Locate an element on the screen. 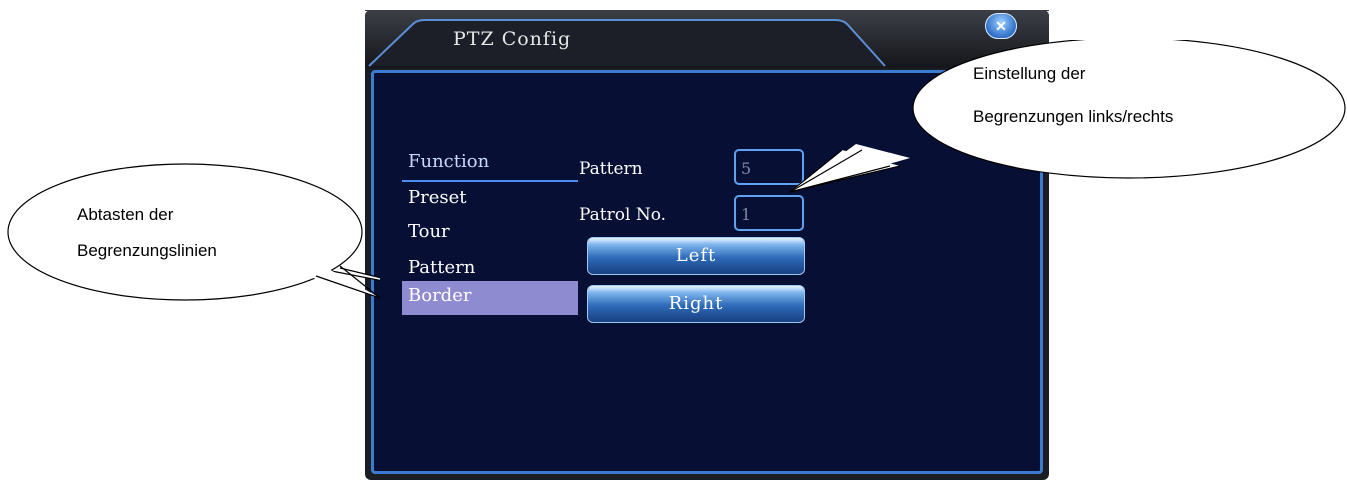 Image resolution: width=1347 pixels, height=480 pixels. left-button: Left is located at coordinates (696, 256).